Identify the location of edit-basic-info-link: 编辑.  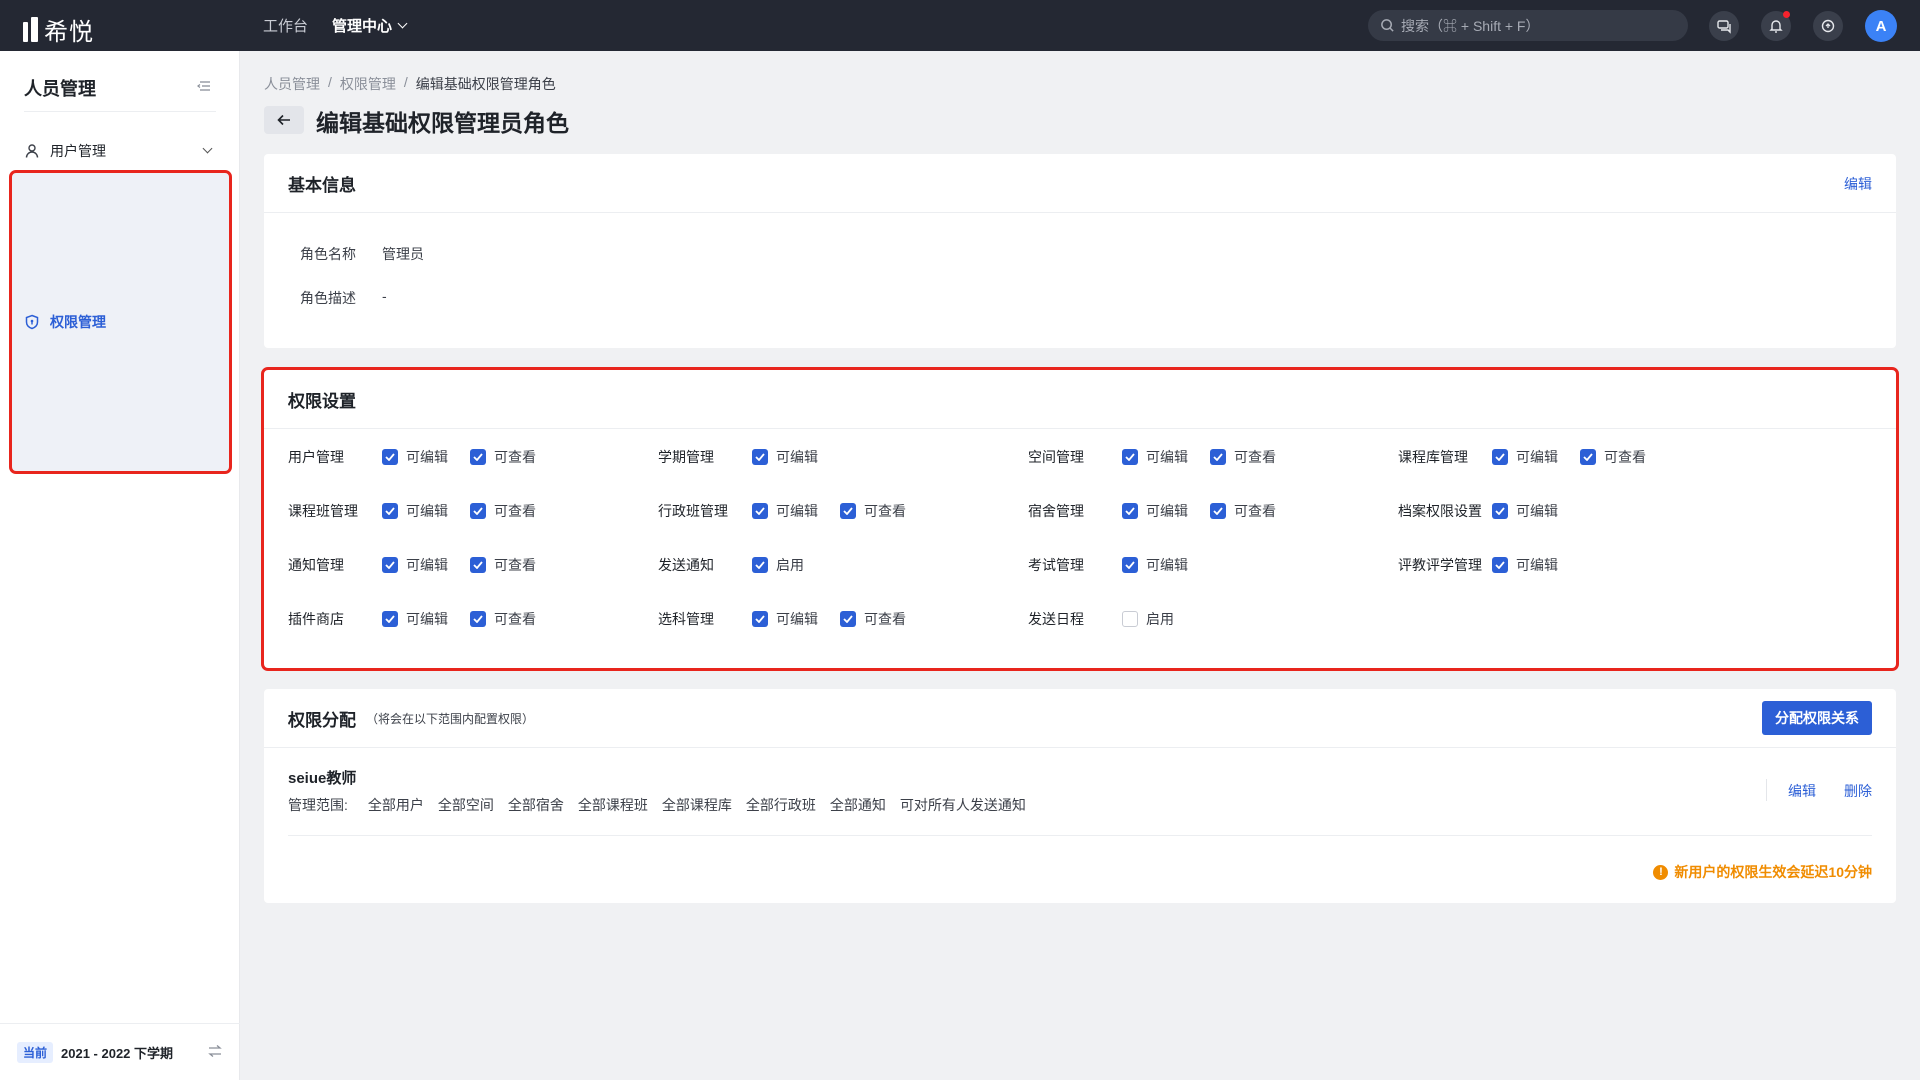
(1858, 184).